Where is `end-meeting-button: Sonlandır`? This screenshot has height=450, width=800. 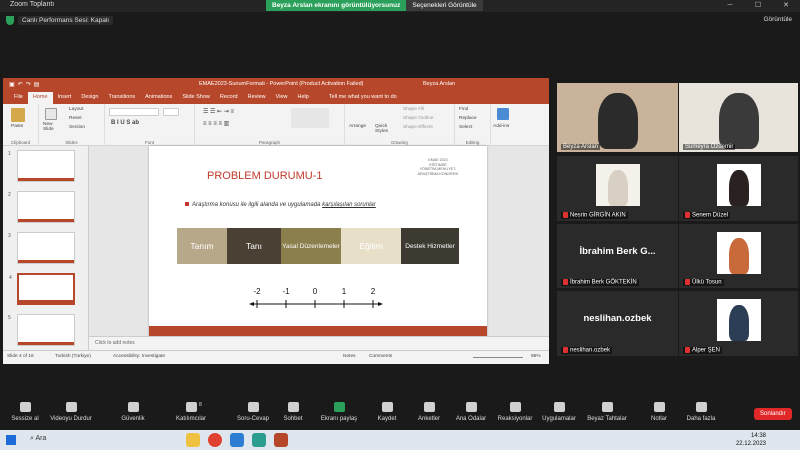
end-meeting-button: Sonlandır is located at coordinates (773, 414).